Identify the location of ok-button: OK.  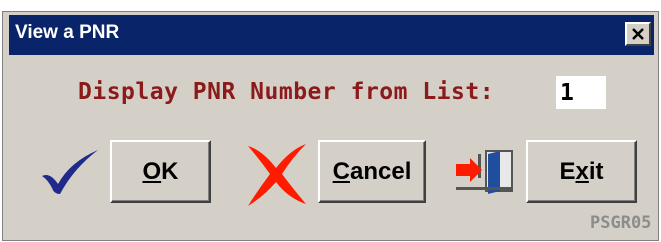
(160, 171).